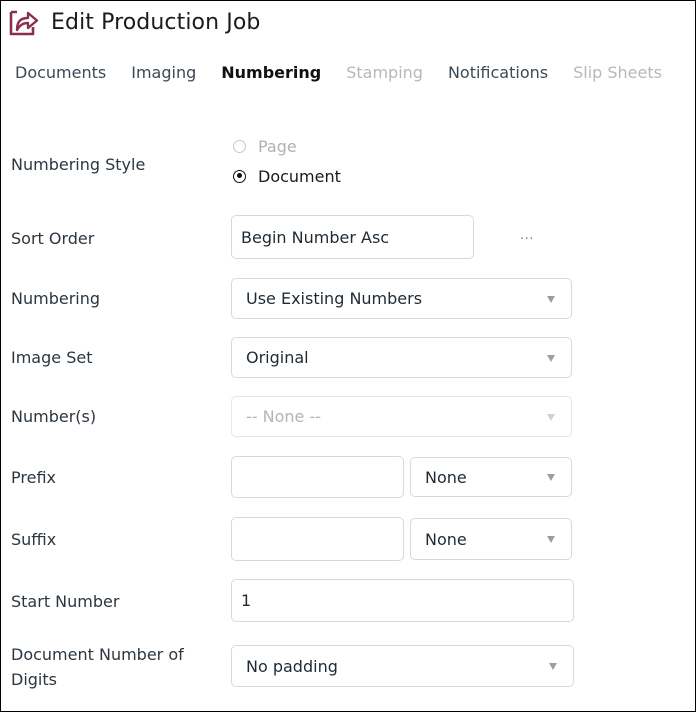 Image resolution: width=696 pixels, height=712 pixels. What do you see at coordinates (617, 72) in the screenshot?
I see `tab-slip-sheets: Slip Sheets` at bounding box center [617, 72].